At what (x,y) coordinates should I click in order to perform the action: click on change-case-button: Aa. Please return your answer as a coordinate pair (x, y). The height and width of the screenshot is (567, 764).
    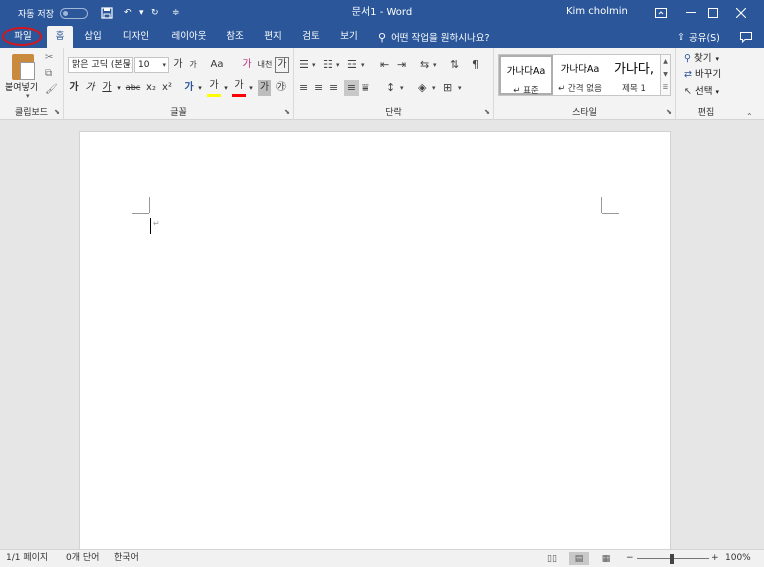
    Looking at the image, I should click on (217, 65).